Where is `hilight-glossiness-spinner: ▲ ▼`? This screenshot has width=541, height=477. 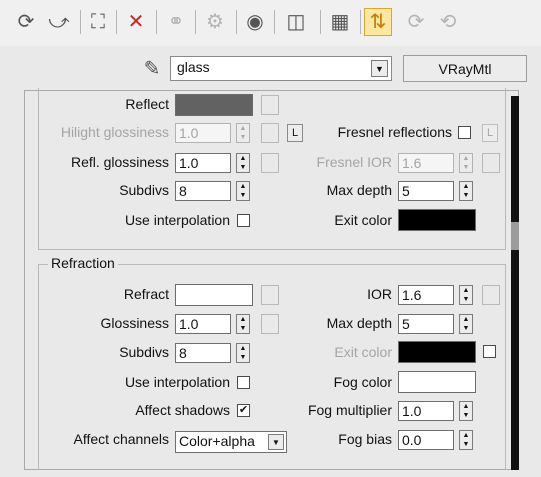
hilight-glossiness-spinner: ▲ ▼ is located at coordinates (243, 133).